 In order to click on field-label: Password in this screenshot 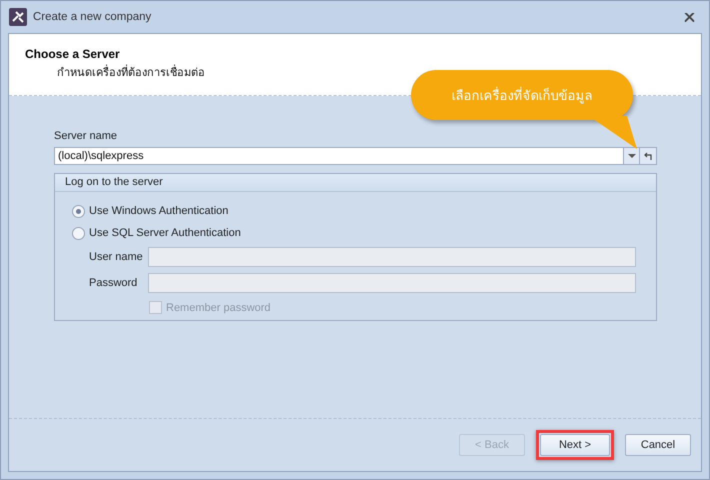, I will do `click(113, 283)`.